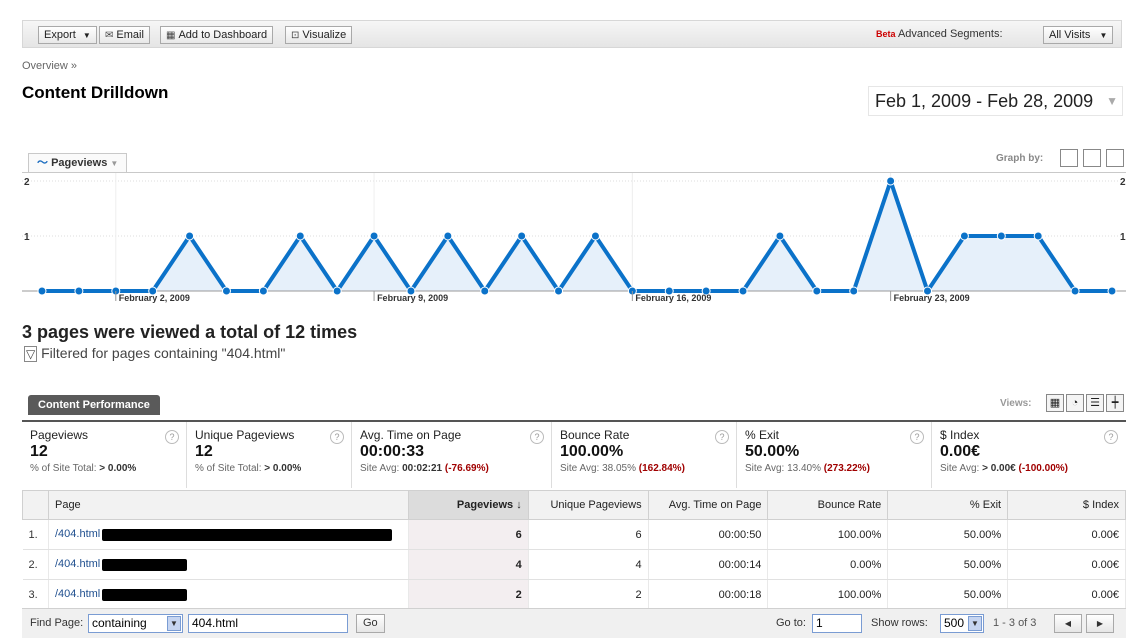  Describe the element at coordinates (1055, 403) in the screenshot. I see `table-view-icon: ▦` at that location.